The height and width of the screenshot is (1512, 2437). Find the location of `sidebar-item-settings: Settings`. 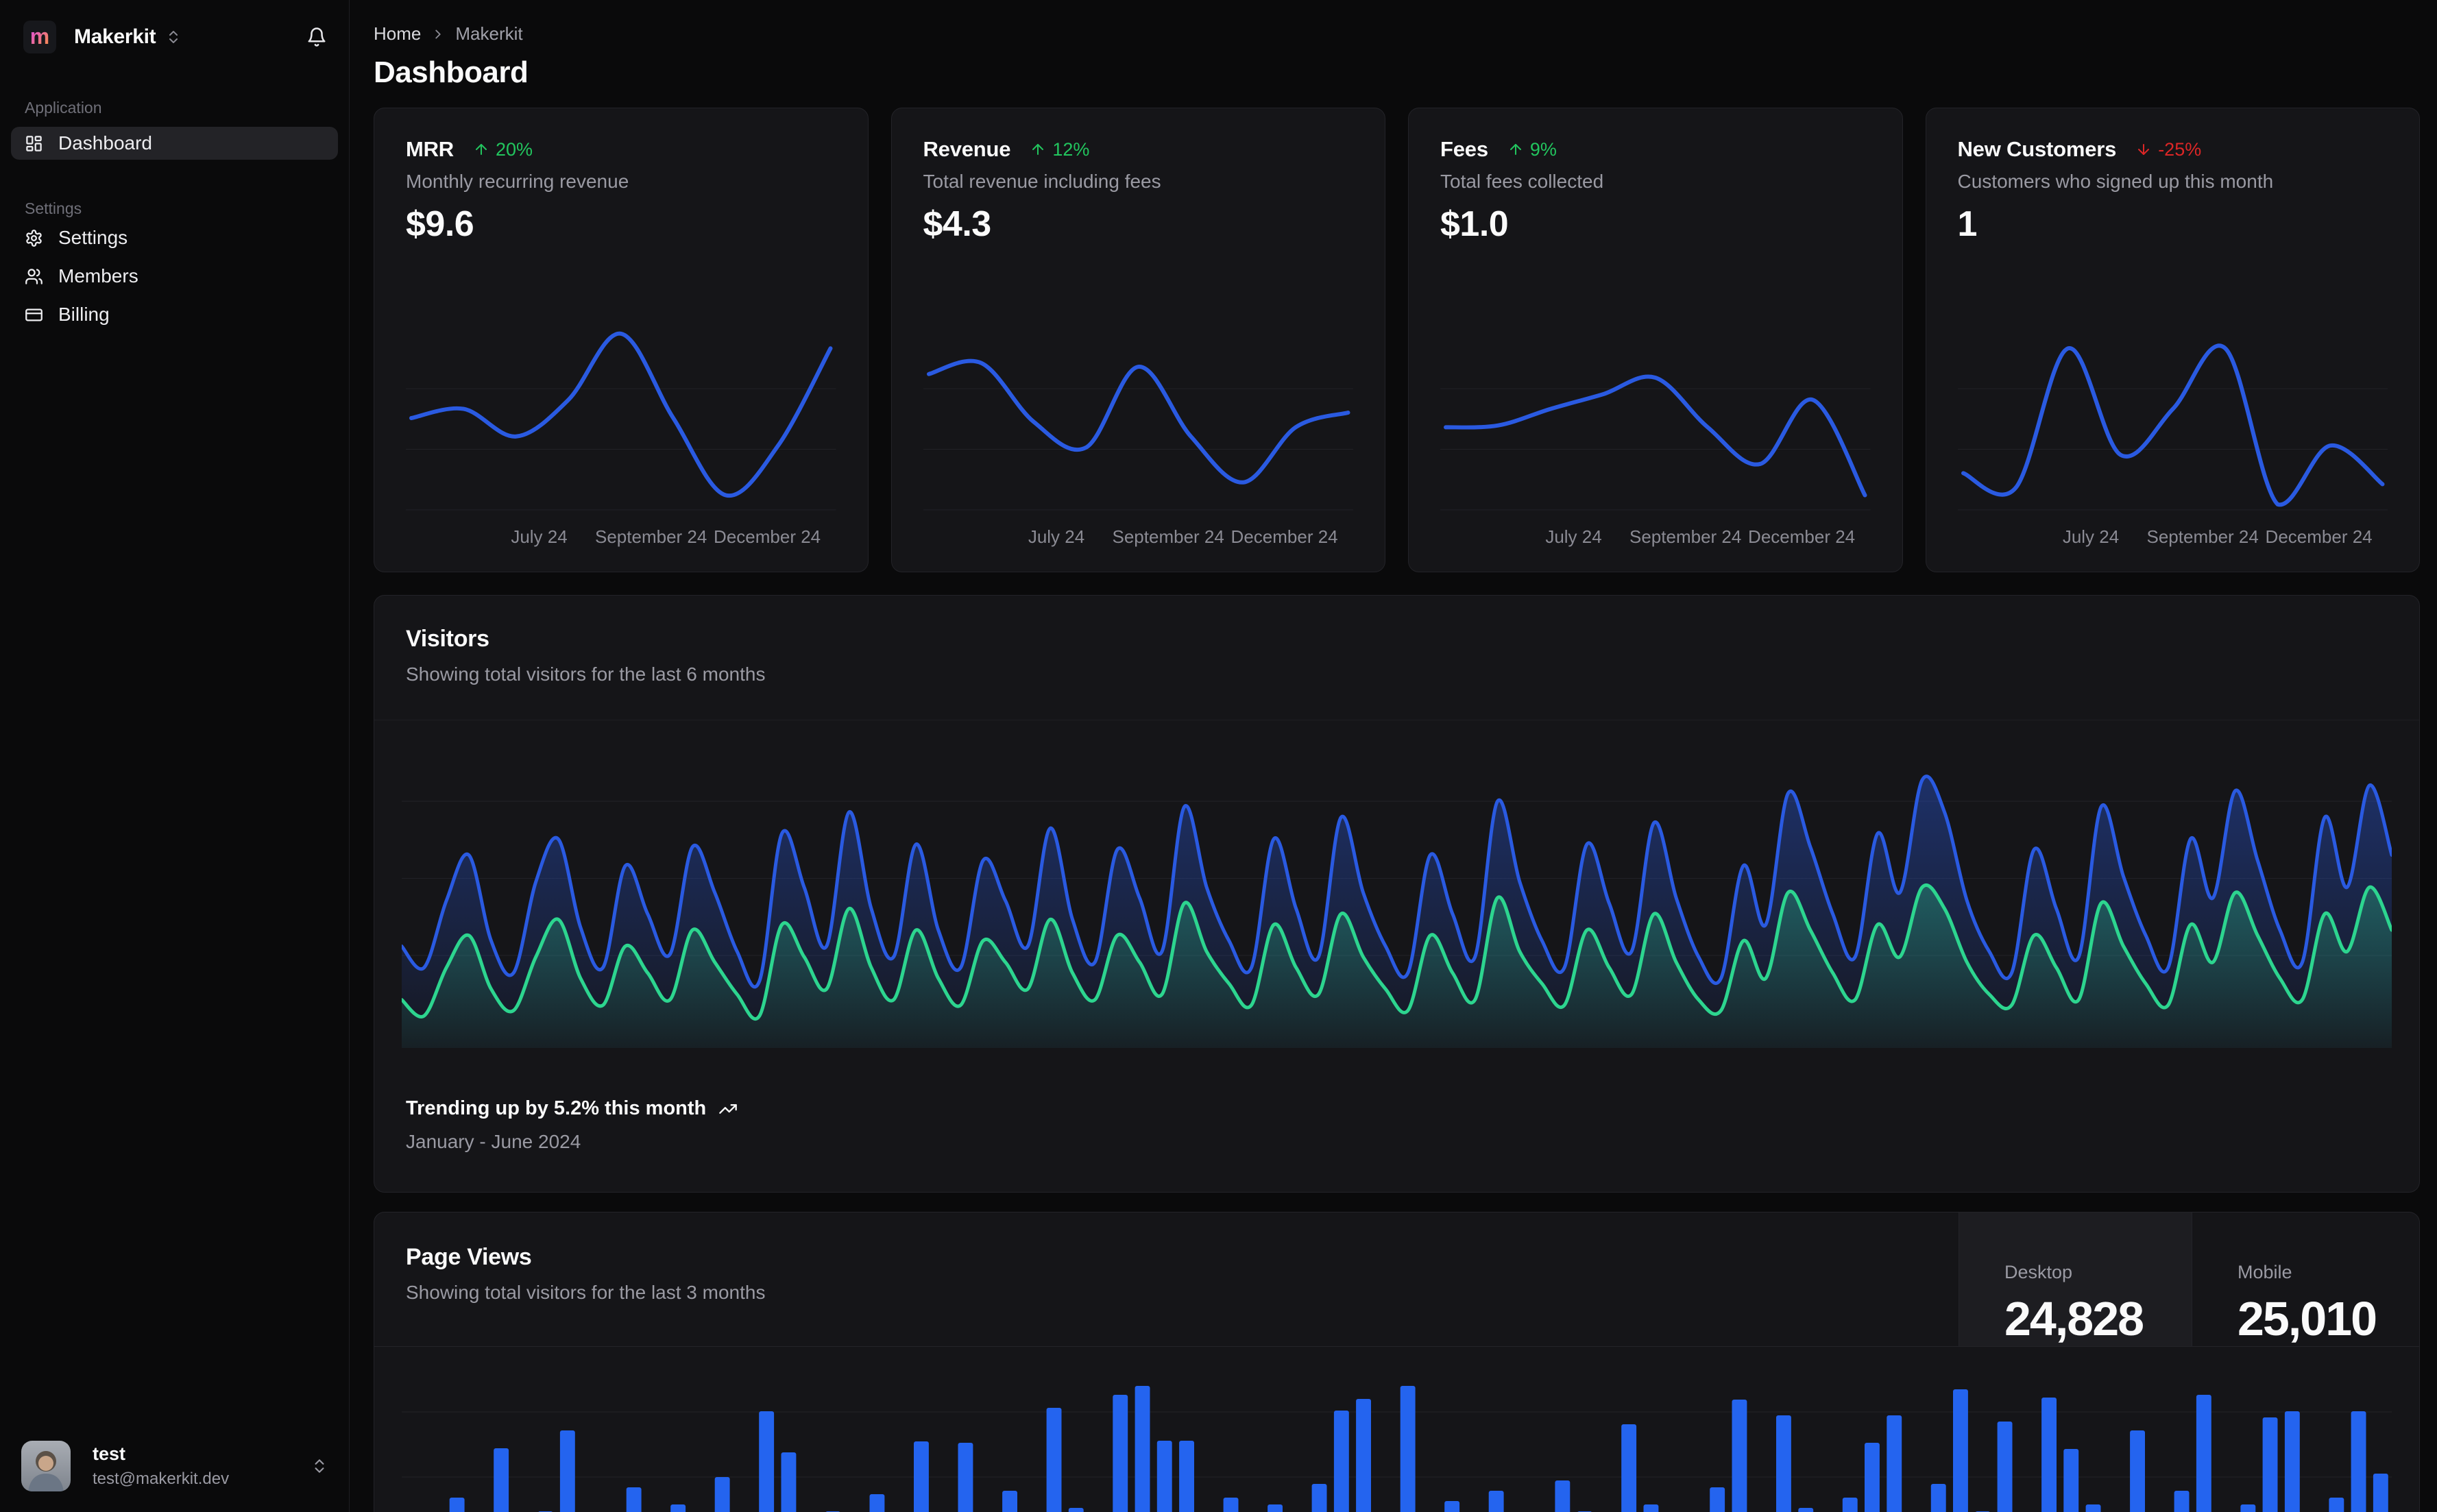

sidebar-item-settings: Settings is located at coordinates (174, 238).